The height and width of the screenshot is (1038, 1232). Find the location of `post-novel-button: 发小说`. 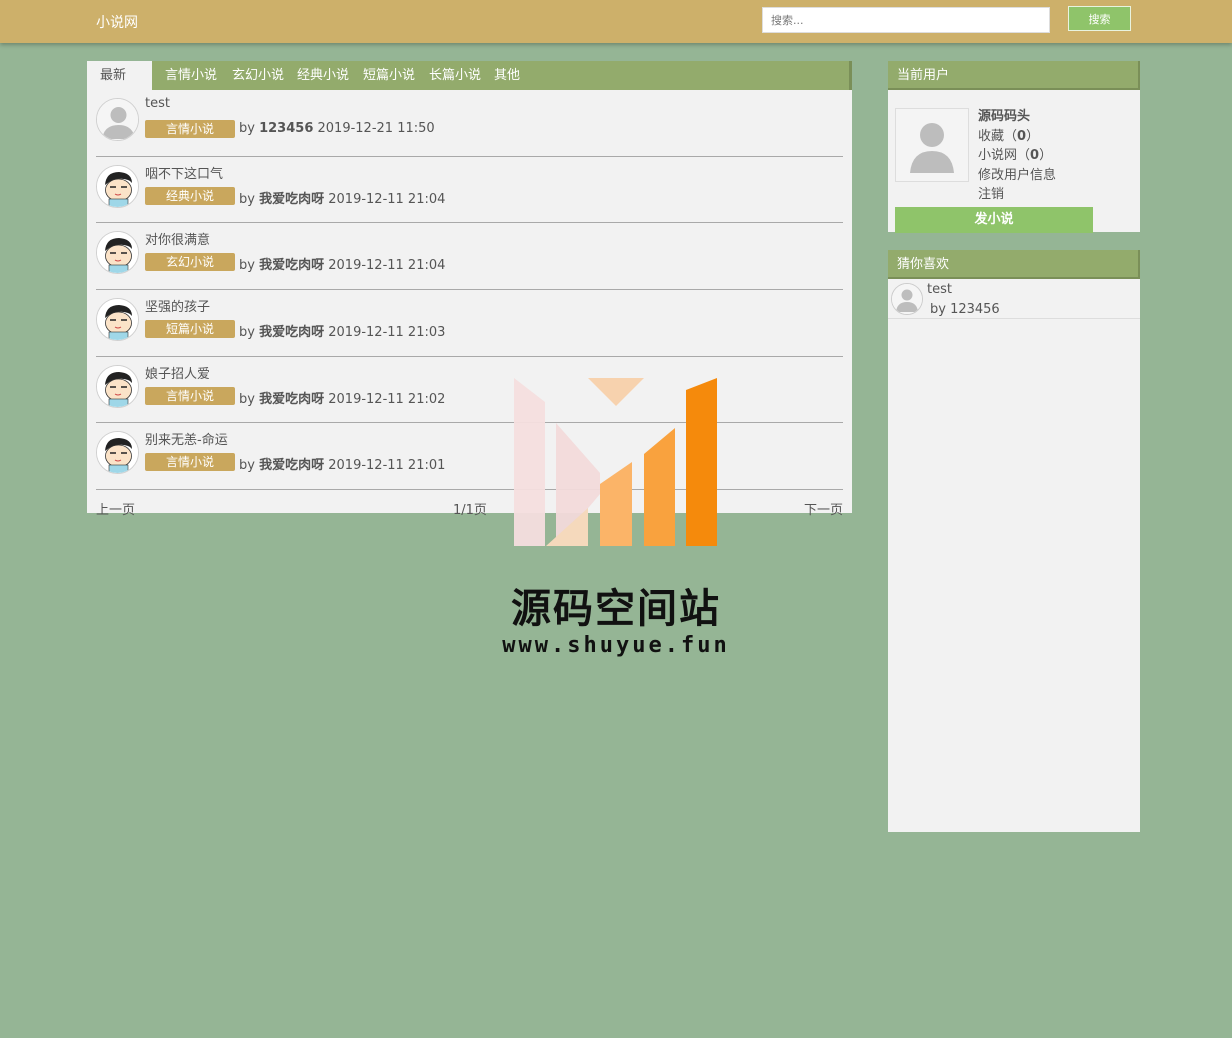

post-novel-button: 发小说 is located at coordinates (994, 220).